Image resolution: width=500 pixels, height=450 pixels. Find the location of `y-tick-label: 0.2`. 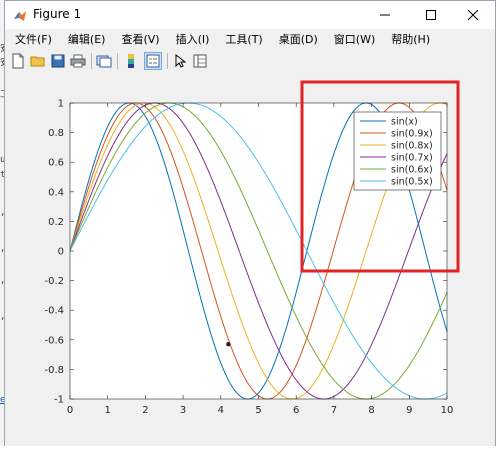

y-tick-label: 0.2 is located at coordinates (56, 222).